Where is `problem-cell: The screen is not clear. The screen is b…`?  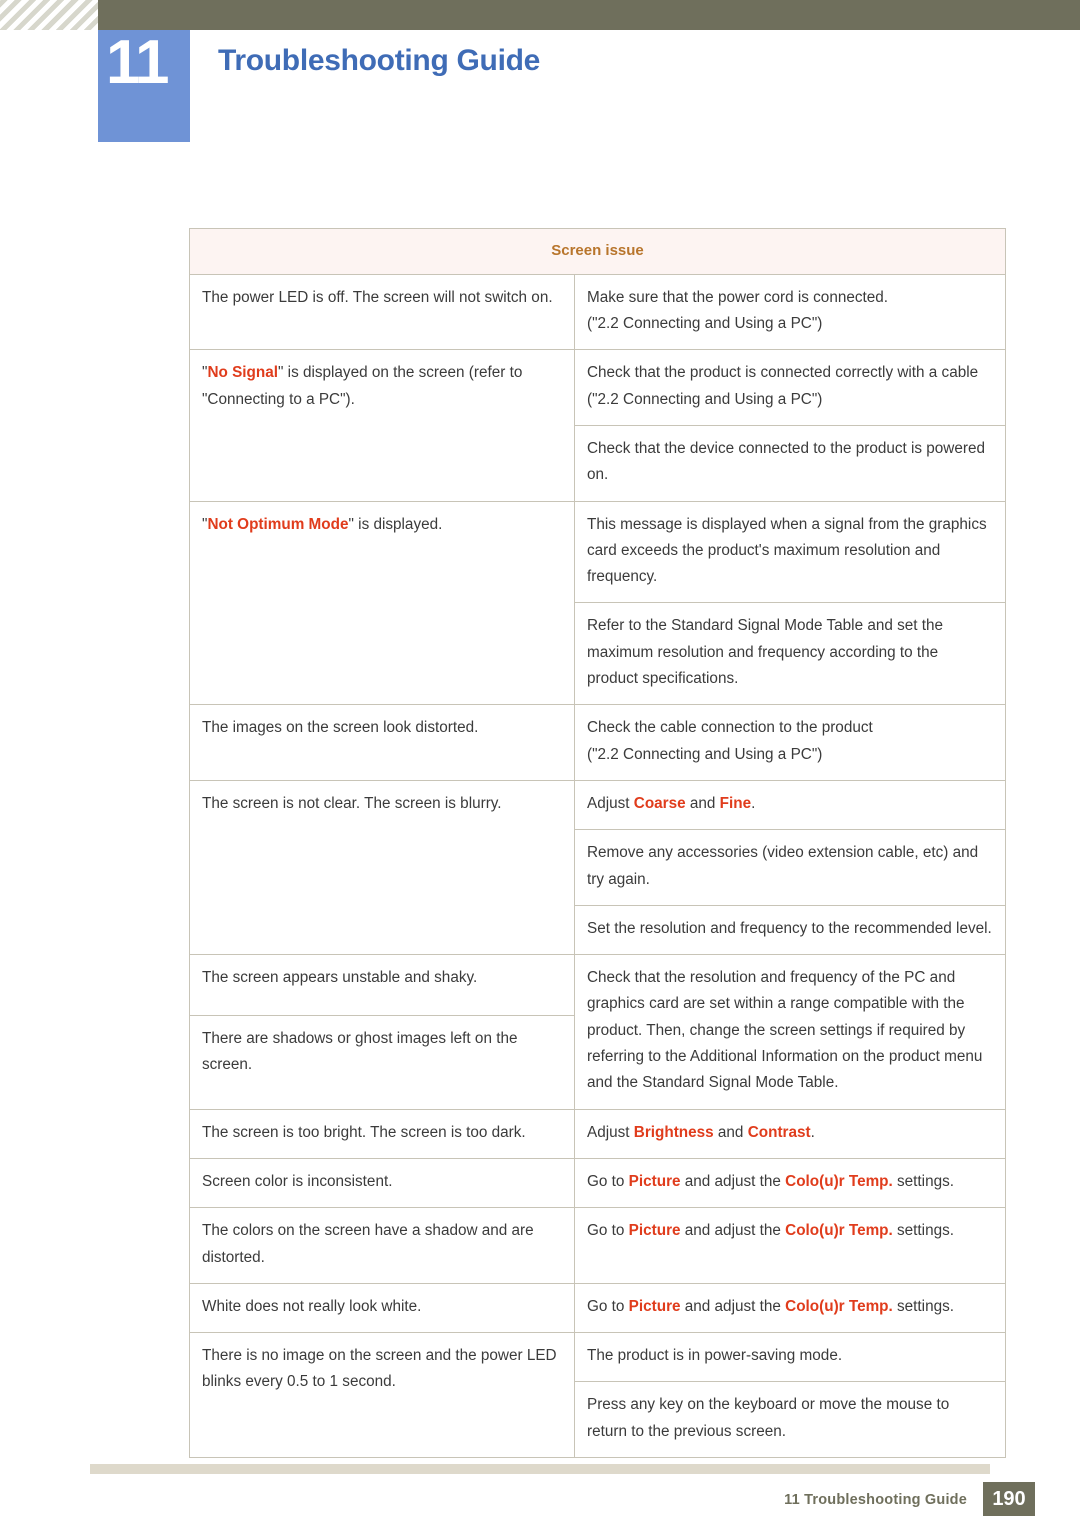
problem-cell: The screen is not clear. The screen is b… is located at coordinates (382, 867).